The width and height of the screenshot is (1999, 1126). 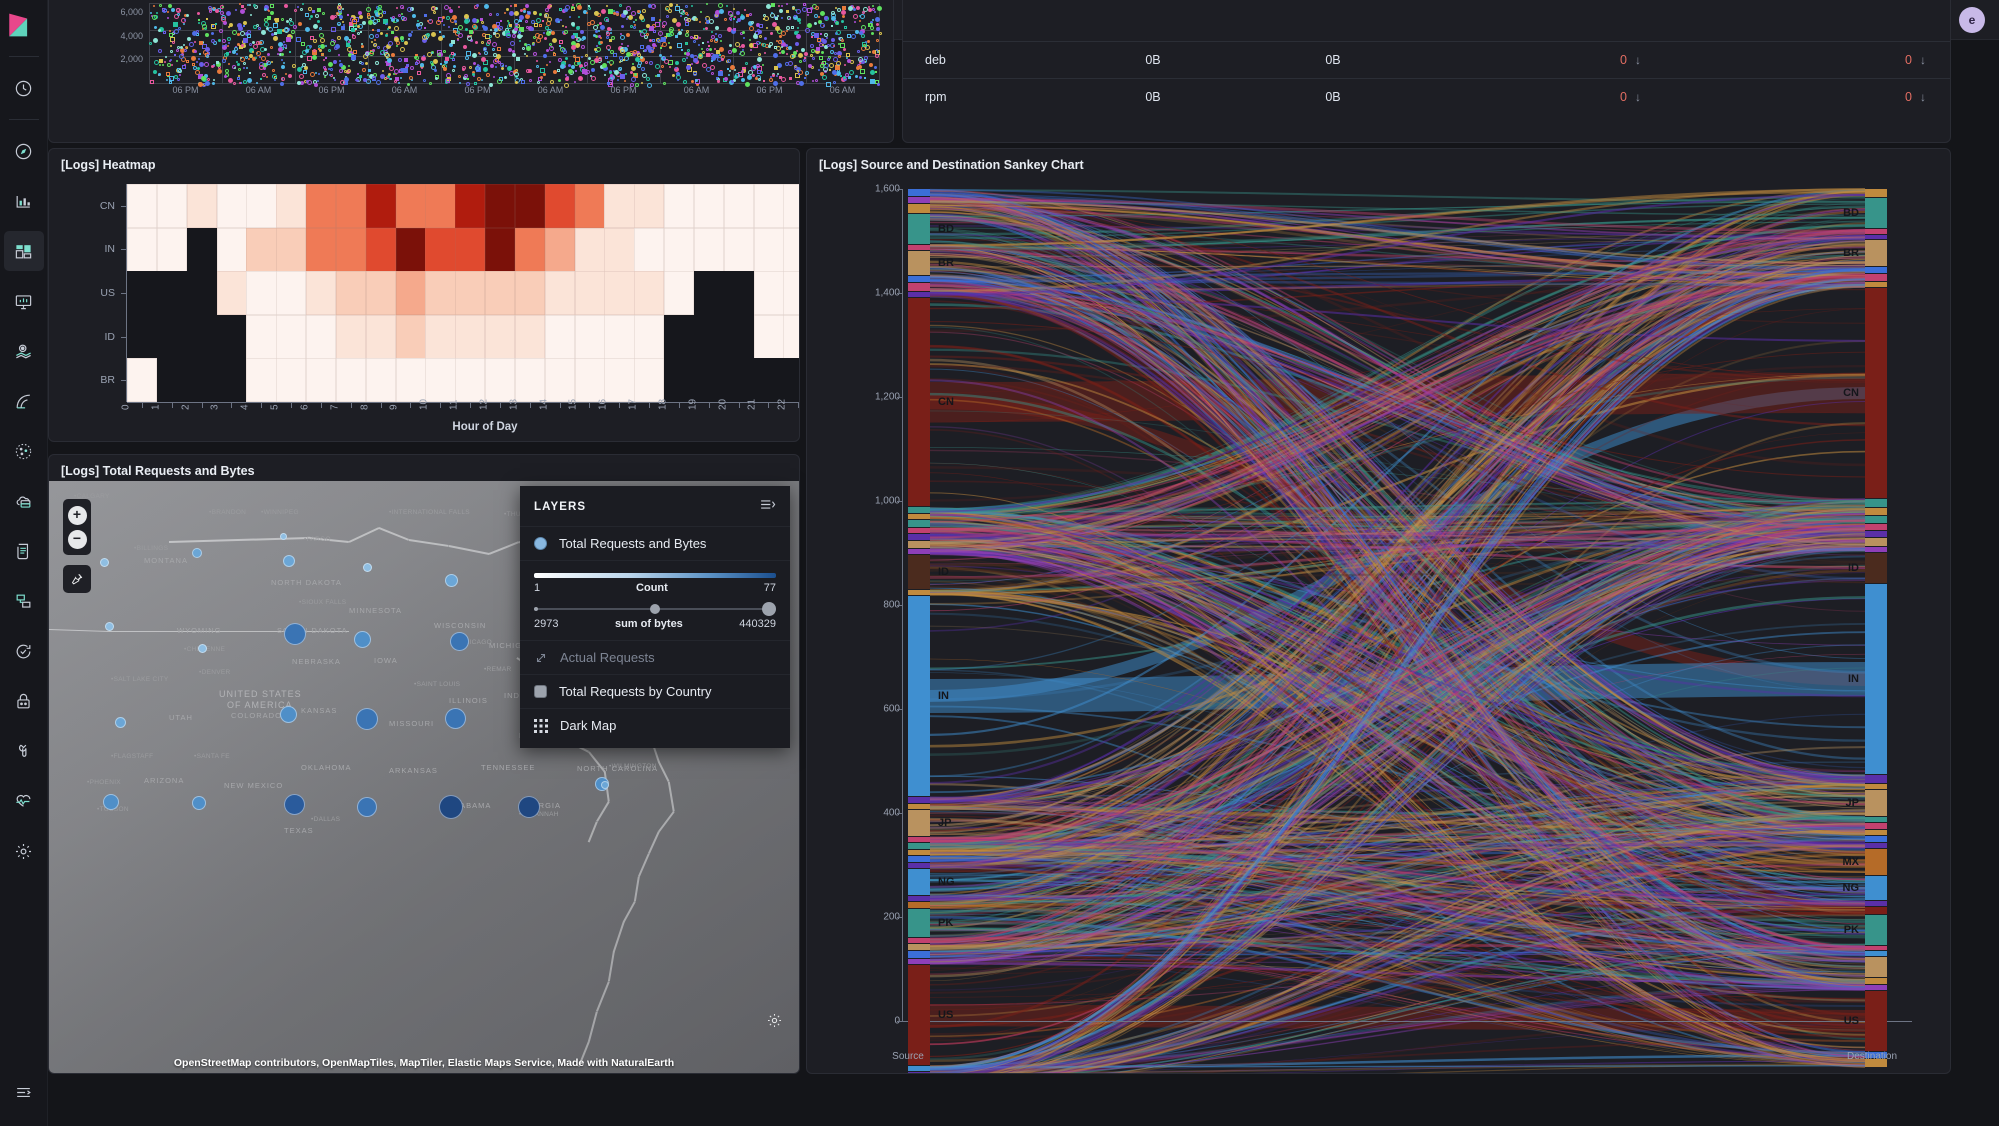 I want to click on layer-item-total-requests-by-country: Total Requests by Country, so click(x=655, y=691).